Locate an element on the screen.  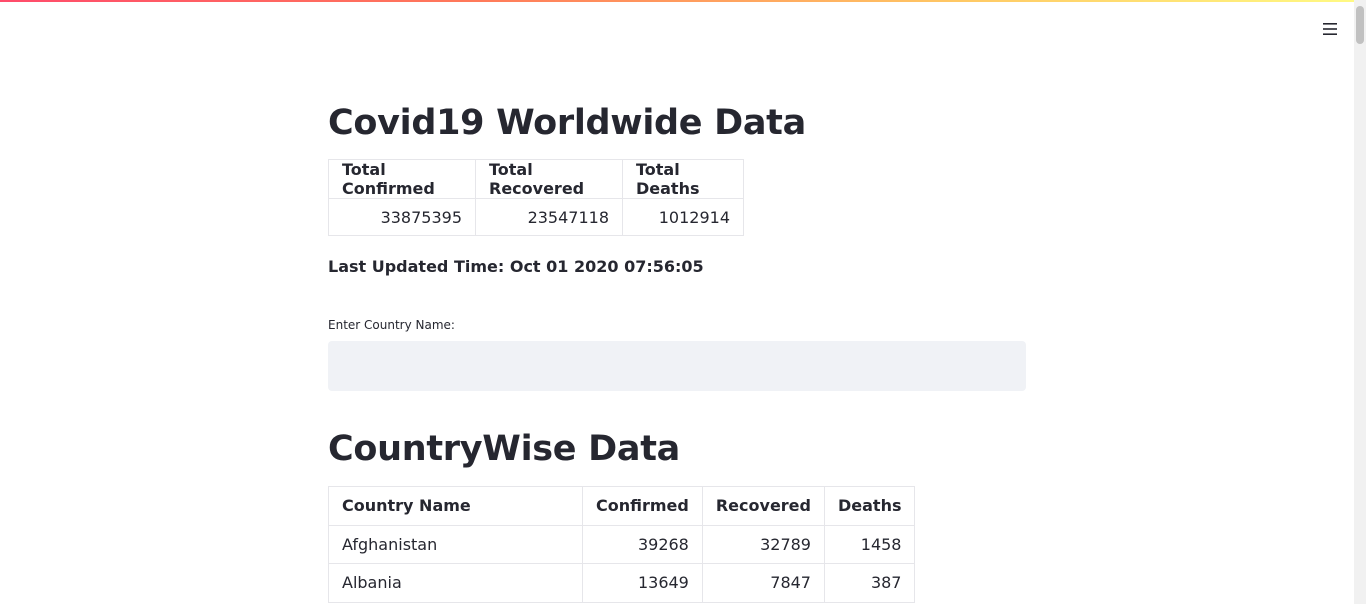
table-row: Afghanistan 39268 32789 1458 is located at coordinates (622, 544).